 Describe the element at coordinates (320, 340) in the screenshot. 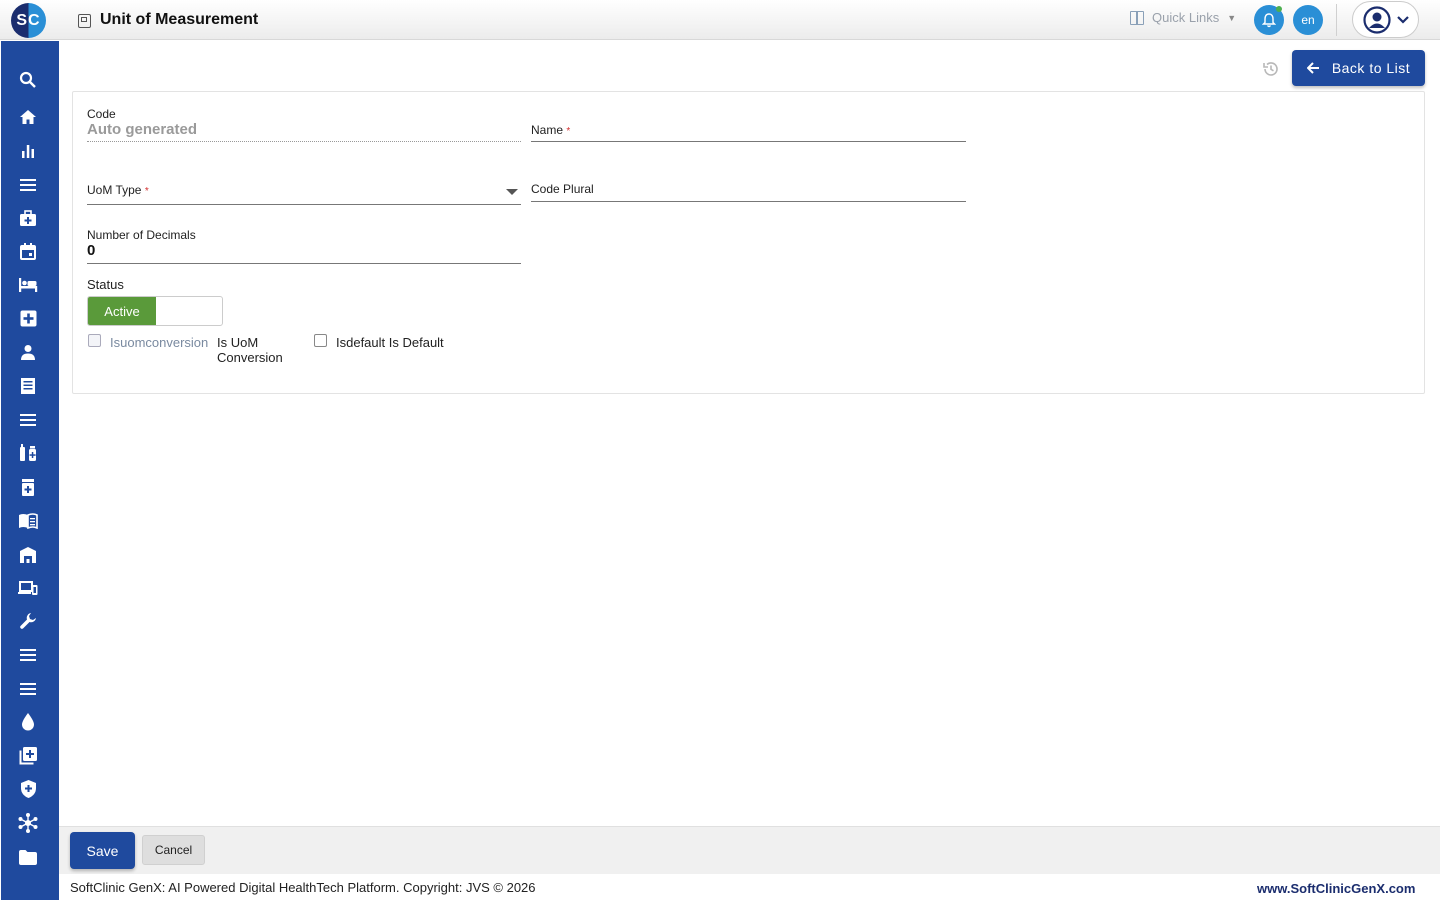

I see `is-default-checkbox` at that location.